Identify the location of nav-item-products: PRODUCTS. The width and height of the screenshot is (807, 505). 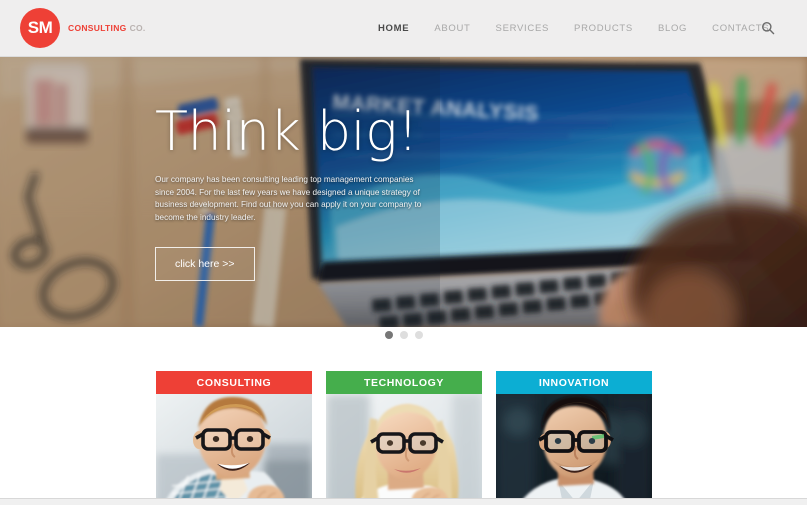
(603, 28).